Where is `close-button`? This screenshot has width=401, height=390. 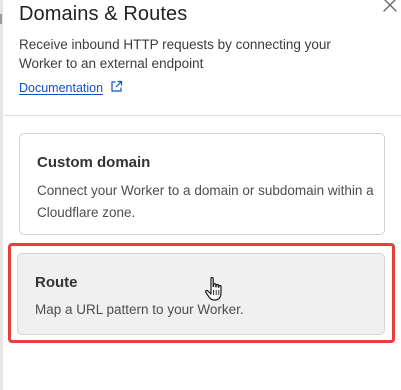
close-button is located at coordinates (390, 7).